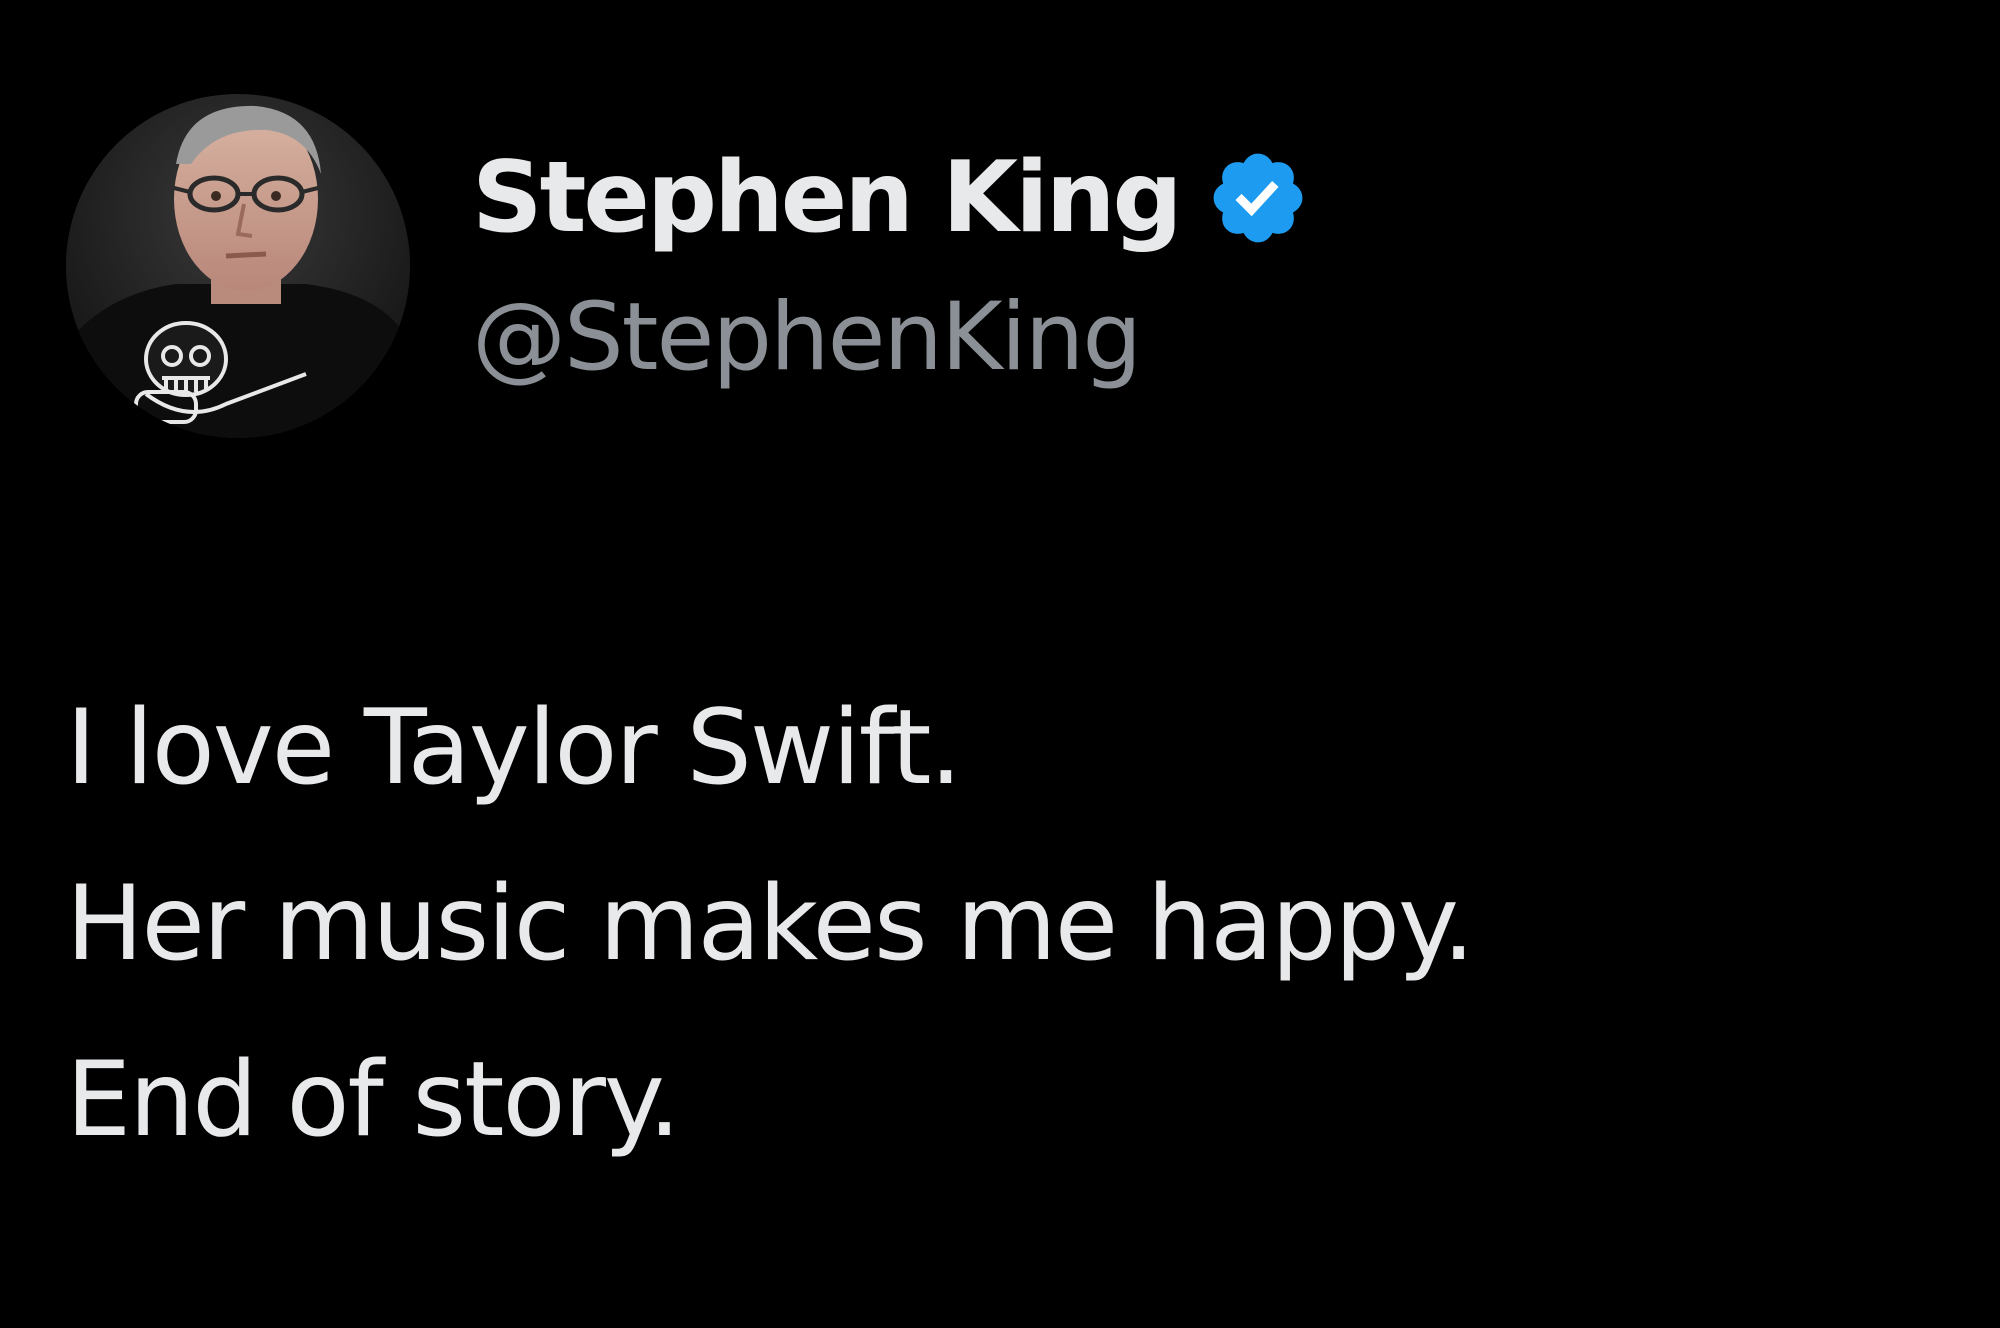  I want to click on tweet-line-1: I love Taylor Swift., so click(514, 748).